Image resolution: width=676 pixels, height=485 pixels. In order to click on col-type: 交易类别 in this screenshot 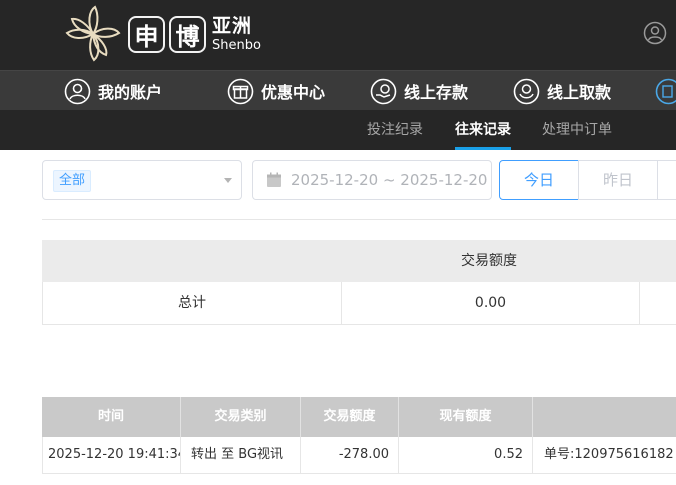, I will do `click(241, 417)`.